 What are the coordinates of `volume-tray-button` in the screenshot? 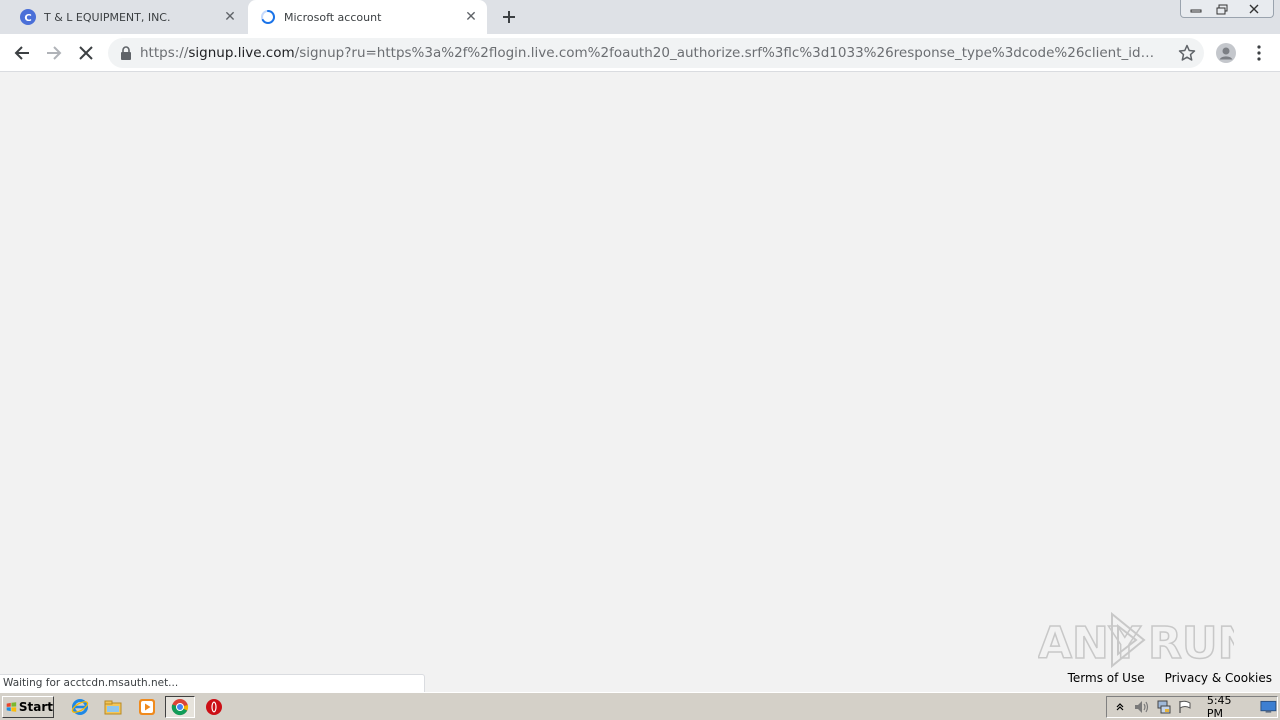 It's located at (1142, 707).